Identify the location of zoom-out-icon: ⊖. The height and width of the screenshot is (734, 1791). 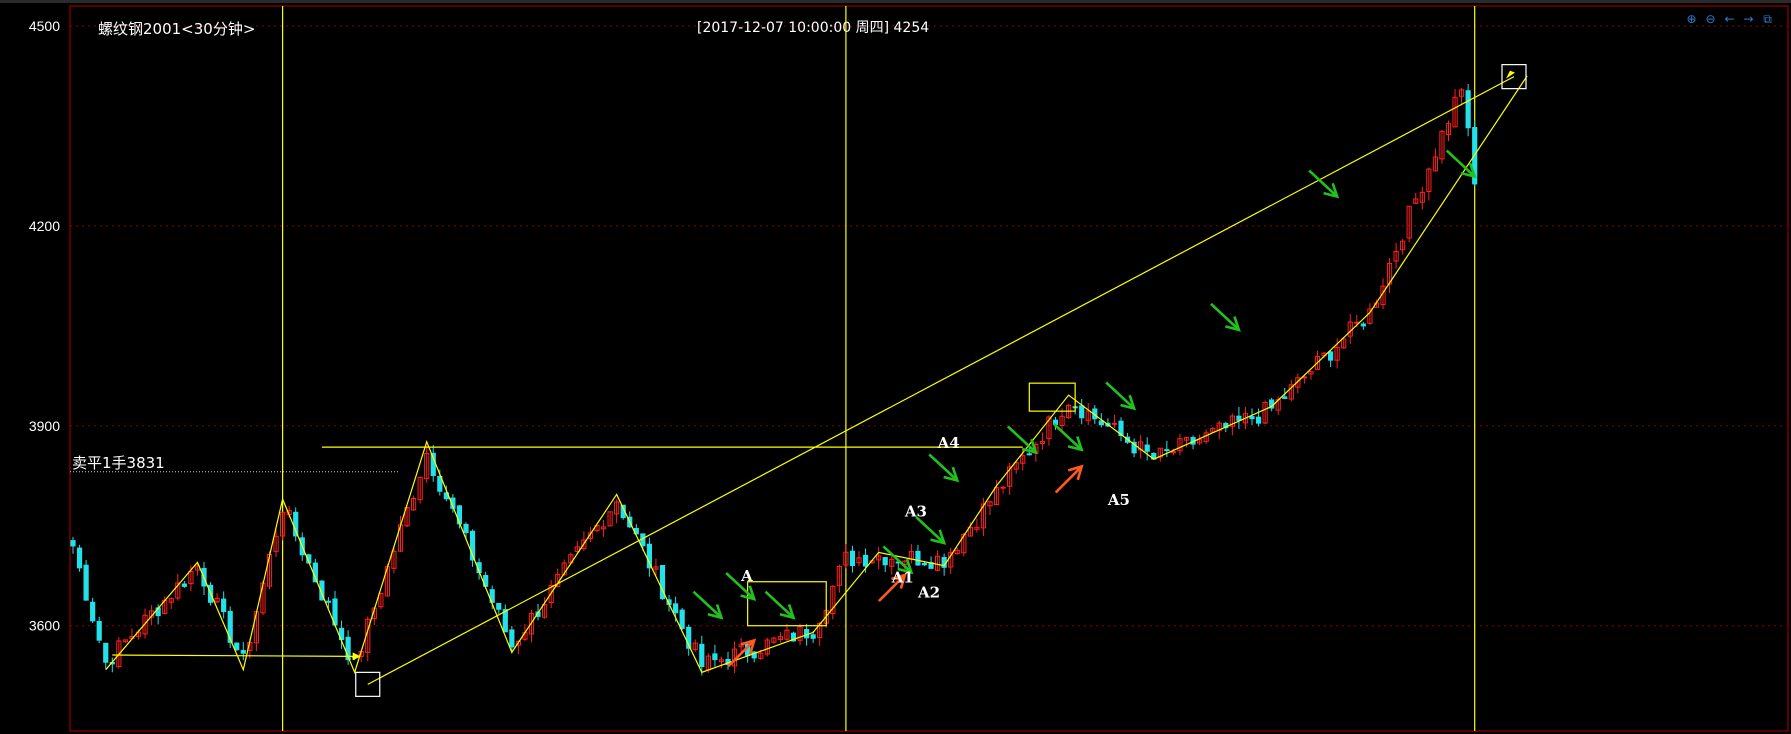
(1710, 19).